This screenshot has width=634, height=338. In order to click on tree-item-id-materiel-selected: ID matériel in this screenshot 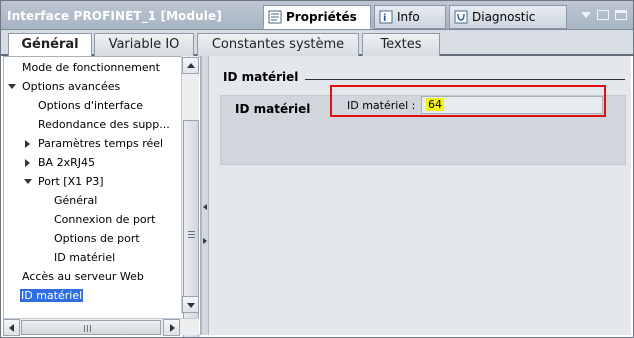, I will do `click(52, 295)`.